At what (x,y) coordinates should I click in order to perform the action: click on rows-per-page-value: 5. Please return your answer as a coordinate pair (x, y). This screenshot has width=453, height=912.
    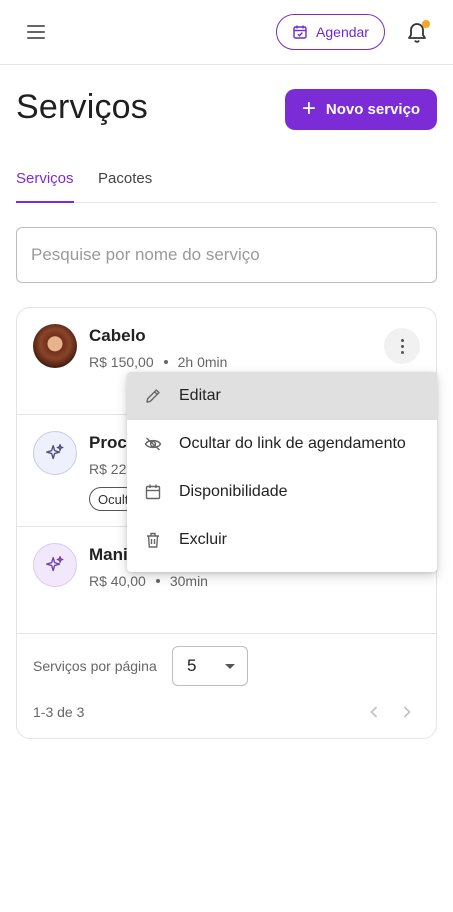
    Looking at the image, I should click on (192, 665).